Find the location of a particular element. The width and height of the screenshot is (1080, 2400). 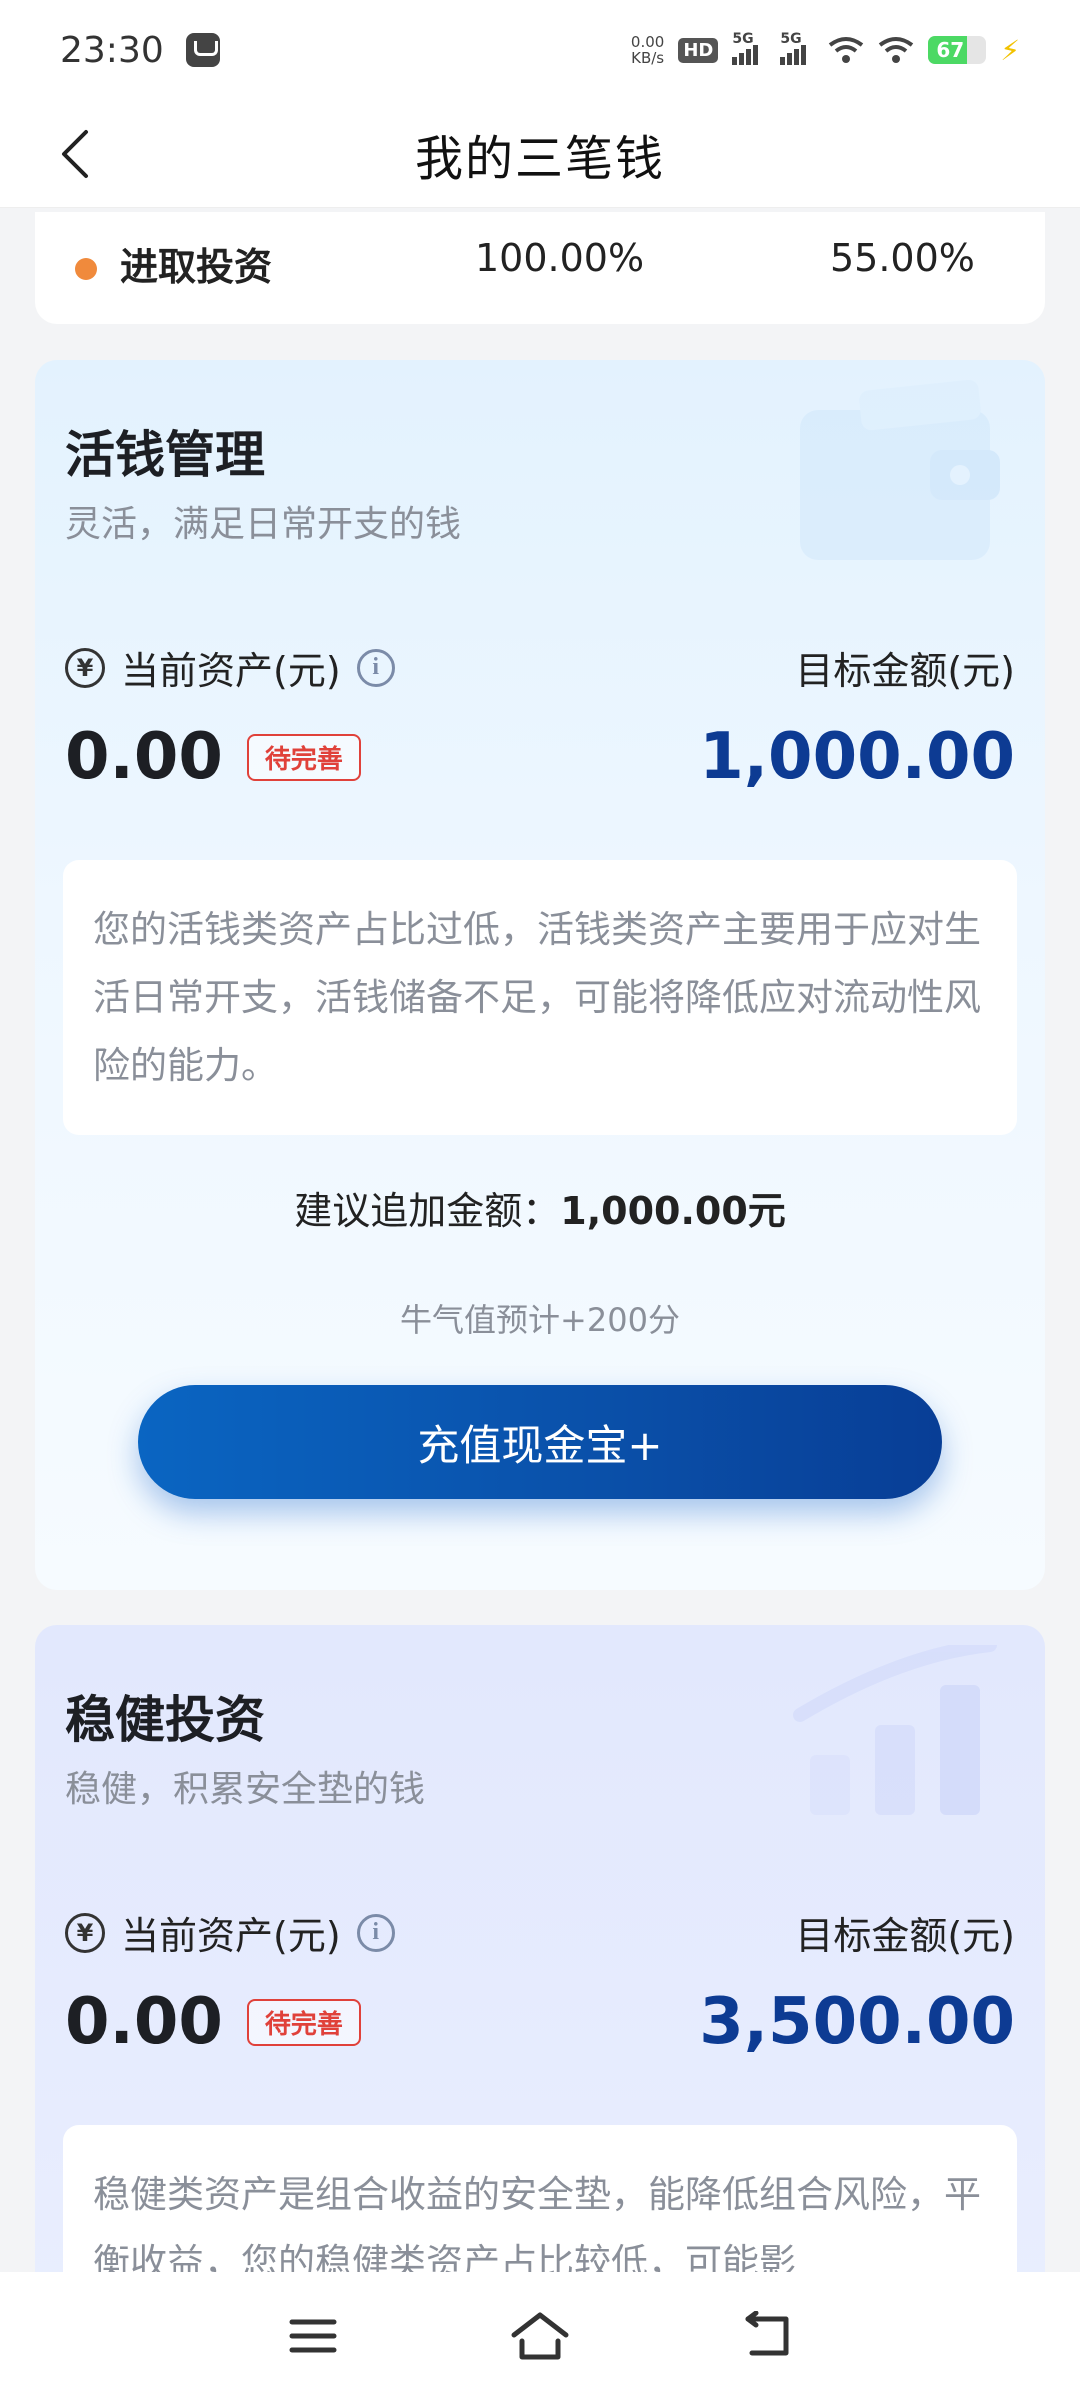

battery-icon: 67 is located at coordinates (957, 50).